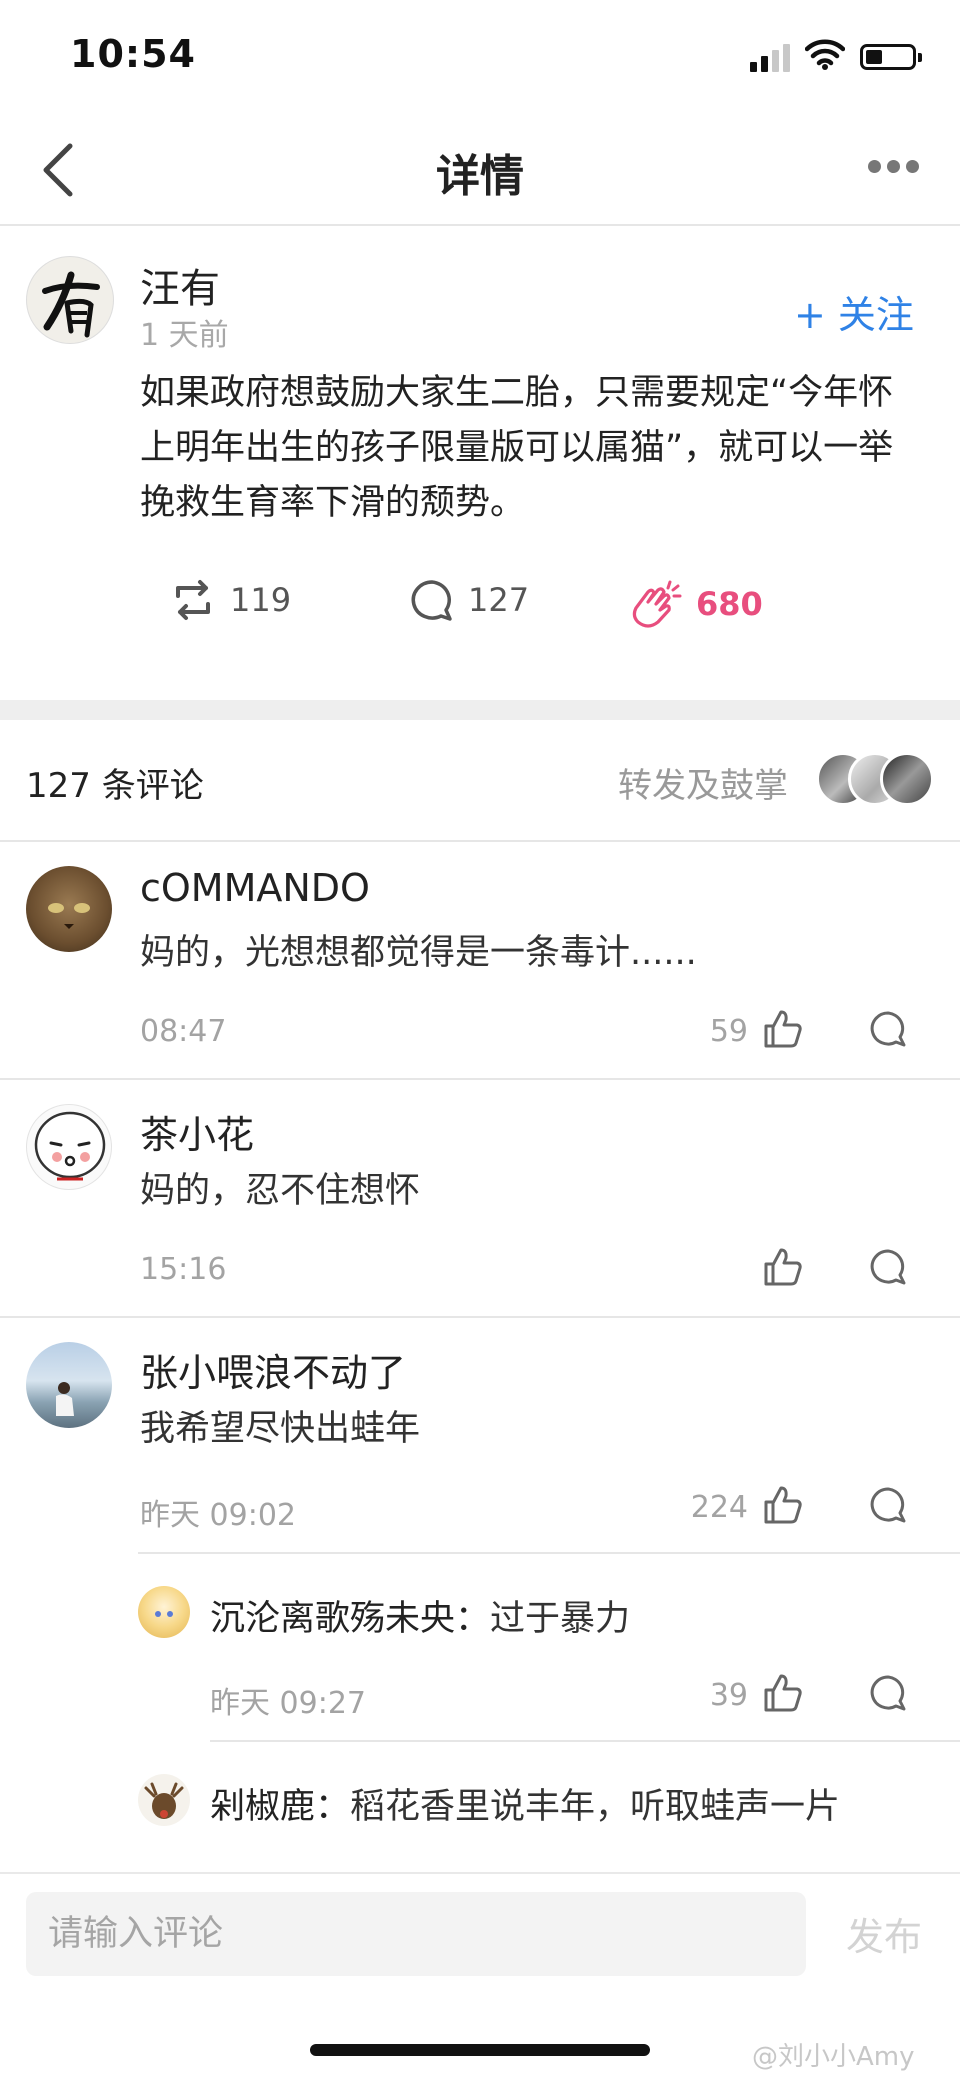  I want to click on comment-time: 15:16, so click(183, 1269).